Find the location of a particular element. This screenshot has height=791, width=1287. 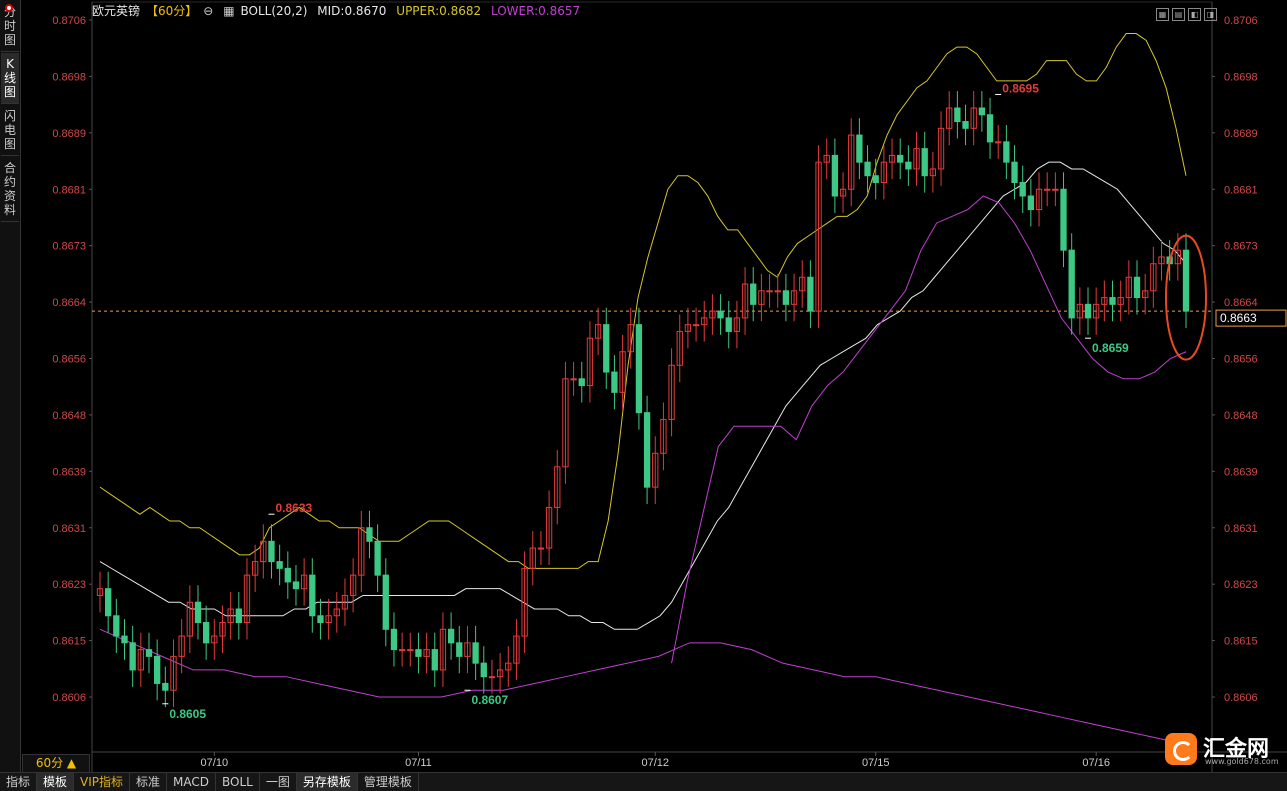

extreme-label: 0.8633 is located at coordinates (293, 508).